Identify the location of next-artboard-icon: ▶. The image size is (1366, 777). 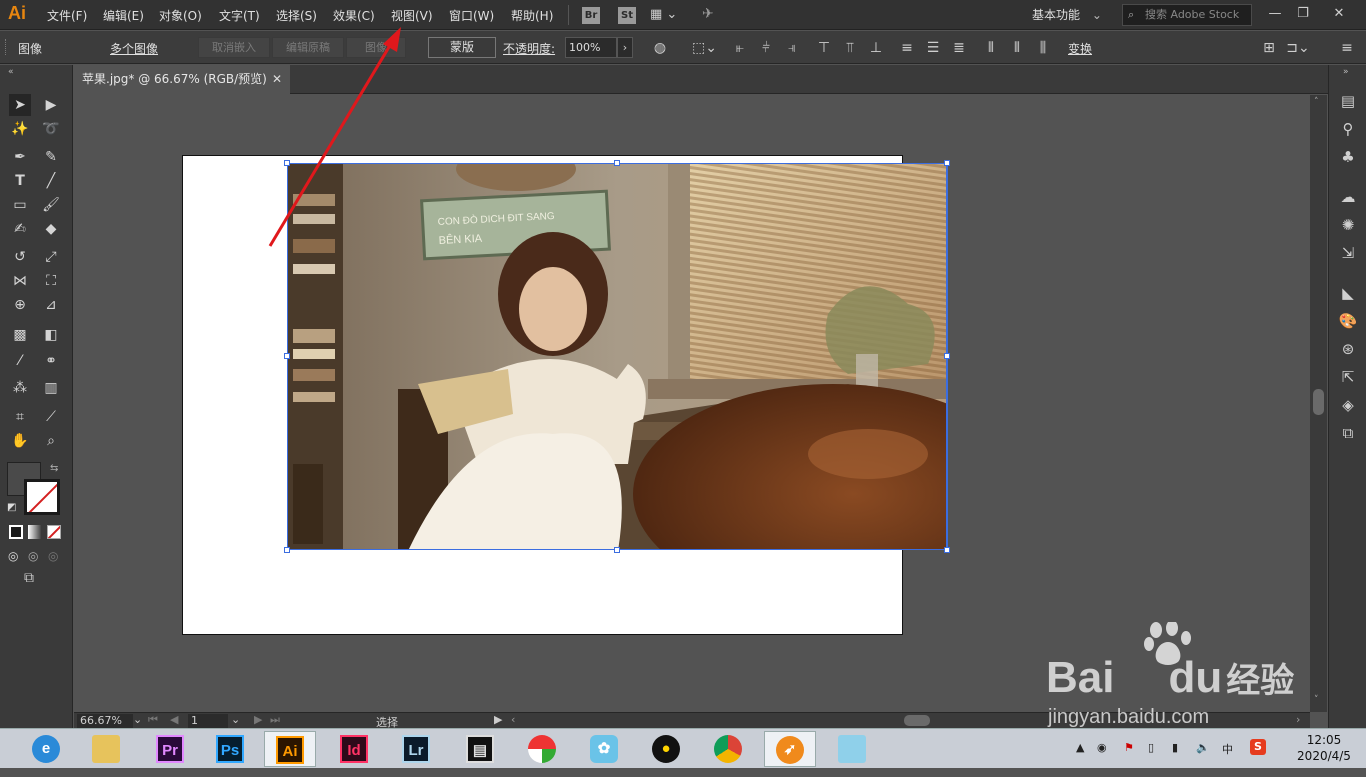
(258, 719).